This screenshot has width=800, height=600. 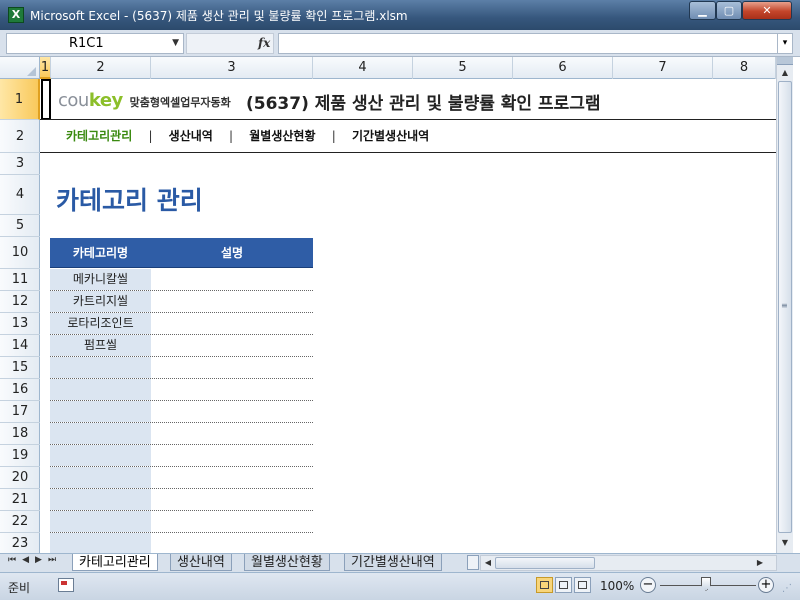 I want to click on row-header: 18, so click(x=20, y=434).